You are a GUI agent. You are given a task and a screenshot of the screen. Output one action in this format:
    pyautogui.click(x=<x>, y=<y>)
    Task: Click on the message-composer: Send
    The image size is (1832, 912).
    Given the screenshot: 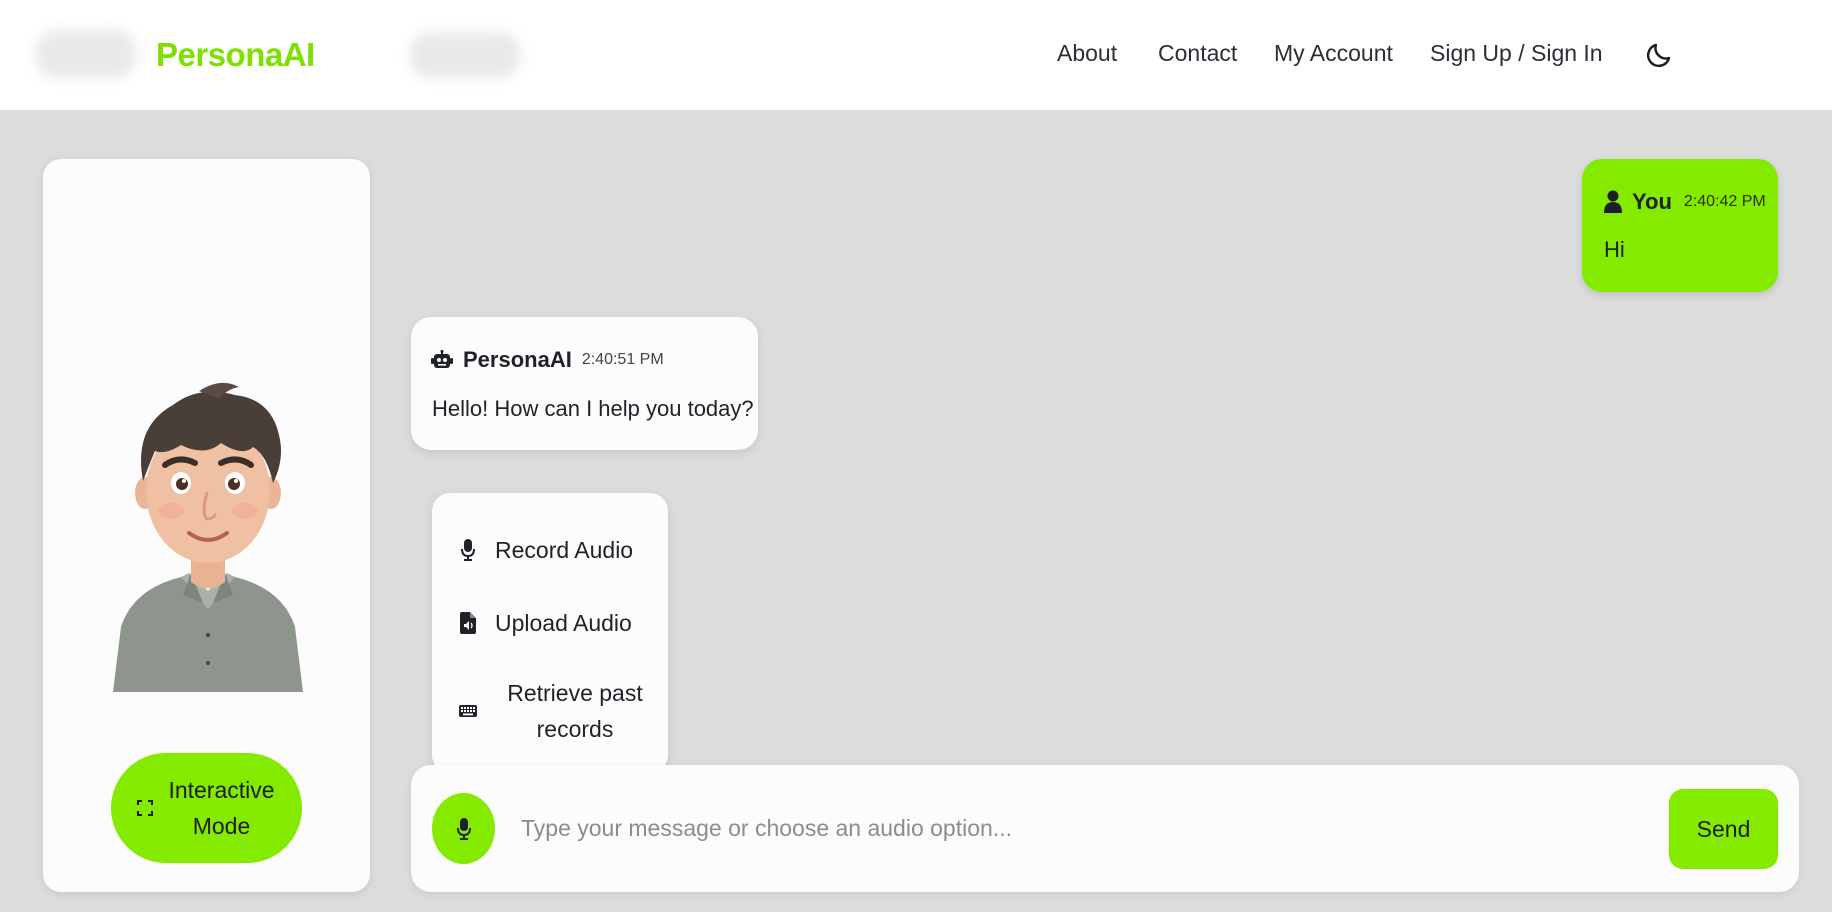 What is the action you would take?
    pyautogui.click(x=1105, y=828)
    